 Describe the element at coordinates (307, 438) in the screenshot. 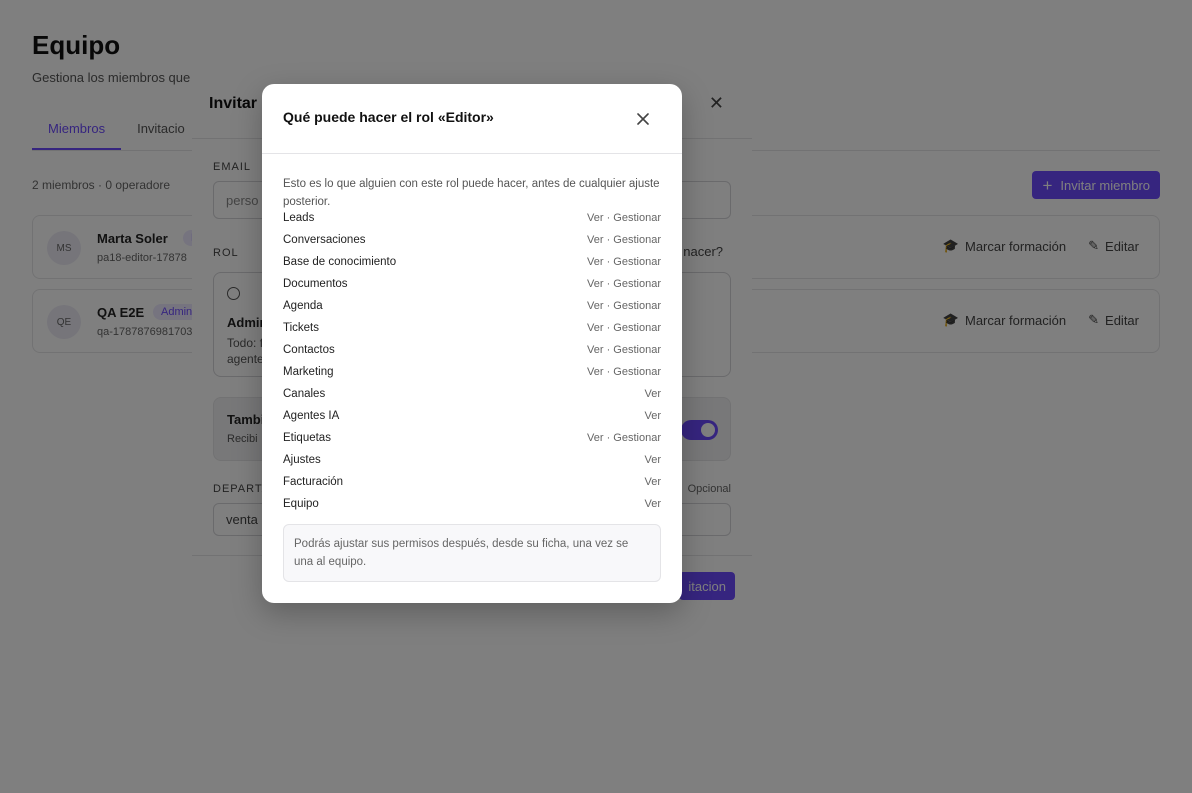

I see `permission-name: Etiquetas` at that location.